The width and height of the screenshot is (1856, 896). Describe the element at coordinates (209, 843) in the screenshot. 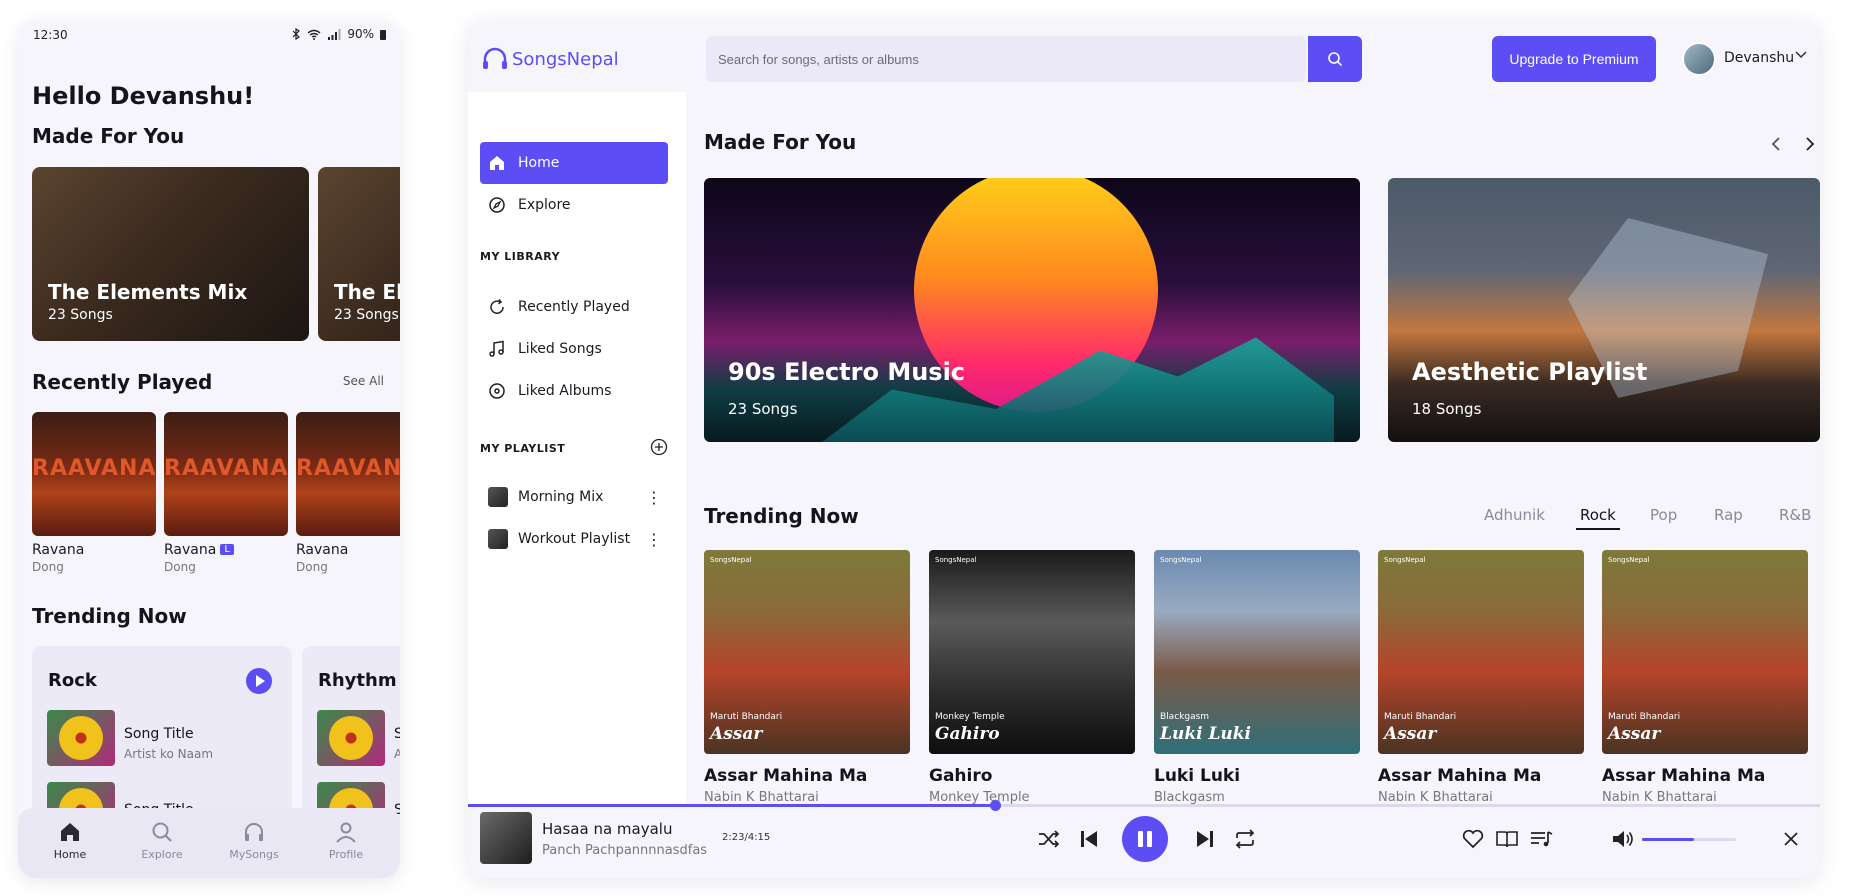

I see `bottom-tab-bar: Home Explore MySongs Profile` at that location.